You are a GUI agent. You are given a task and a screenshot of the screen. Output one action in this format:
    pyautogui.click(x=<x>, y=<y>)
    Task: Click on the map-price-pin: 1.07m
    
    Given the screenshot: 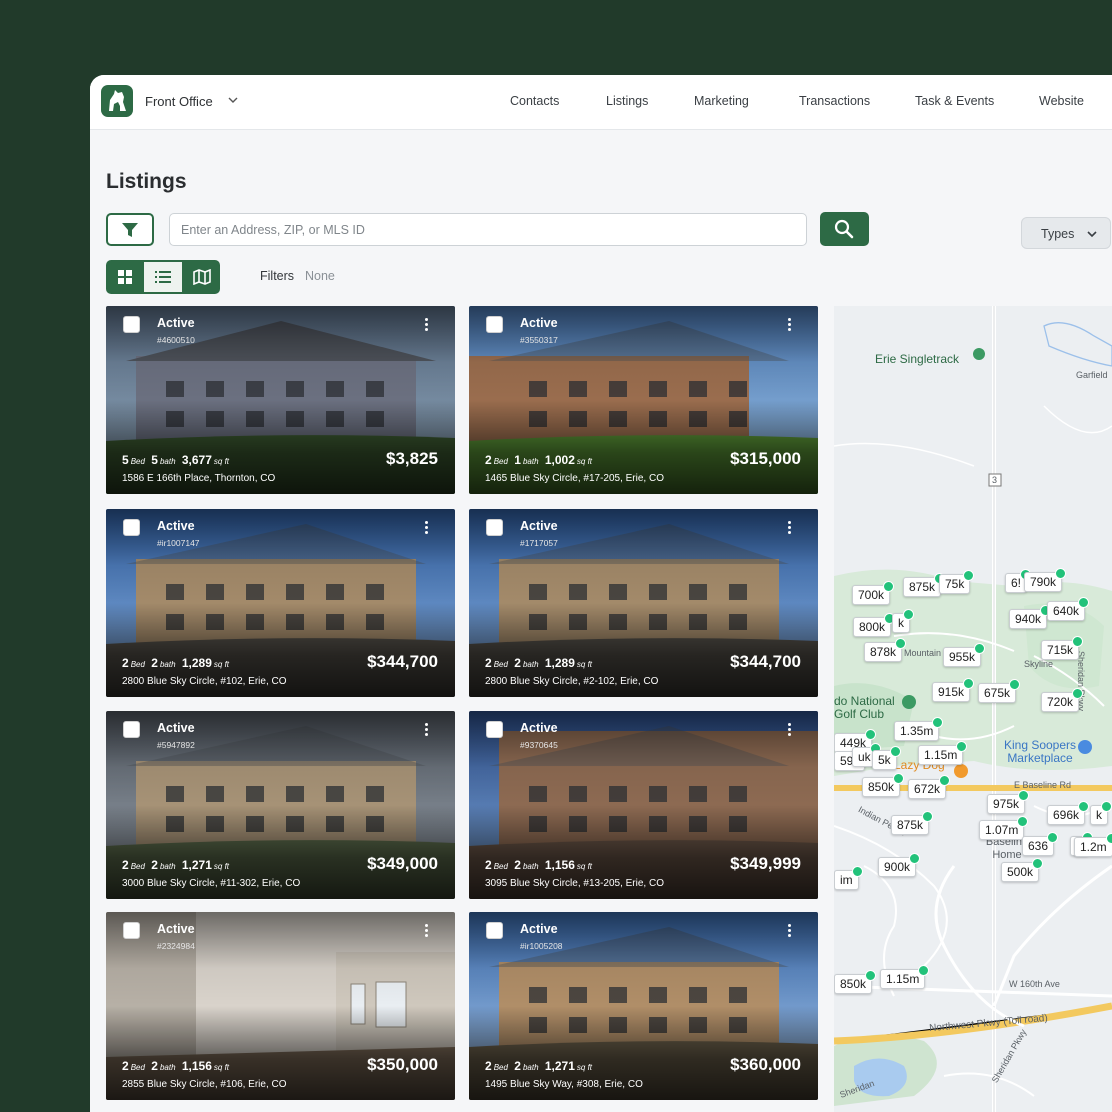 What is the action you would take?
    pyautogui.click(x=1004, y=828)
    